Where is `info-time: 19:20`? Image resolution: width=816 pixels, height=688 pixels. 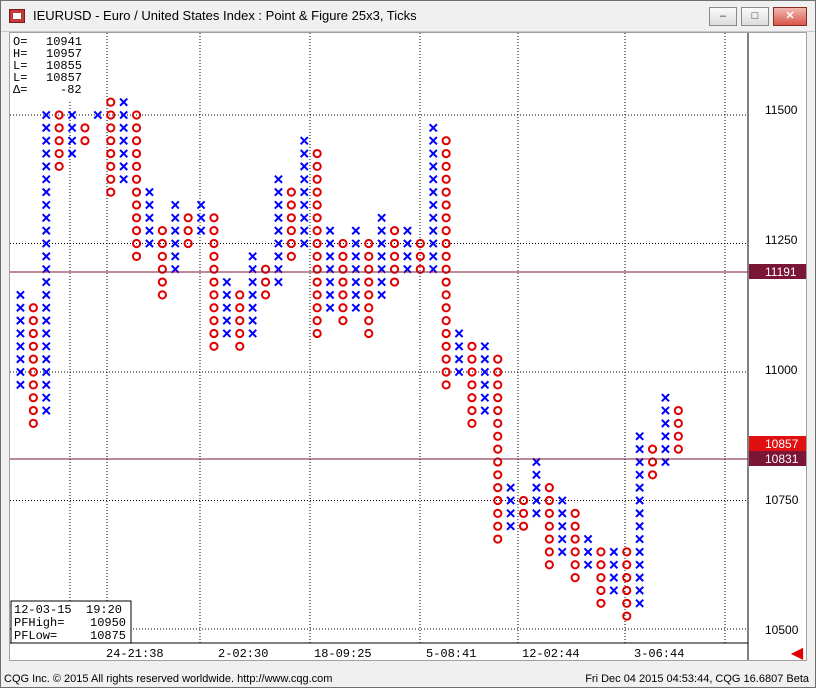
info-time: 19:20 is located at coordinates (104, 610).